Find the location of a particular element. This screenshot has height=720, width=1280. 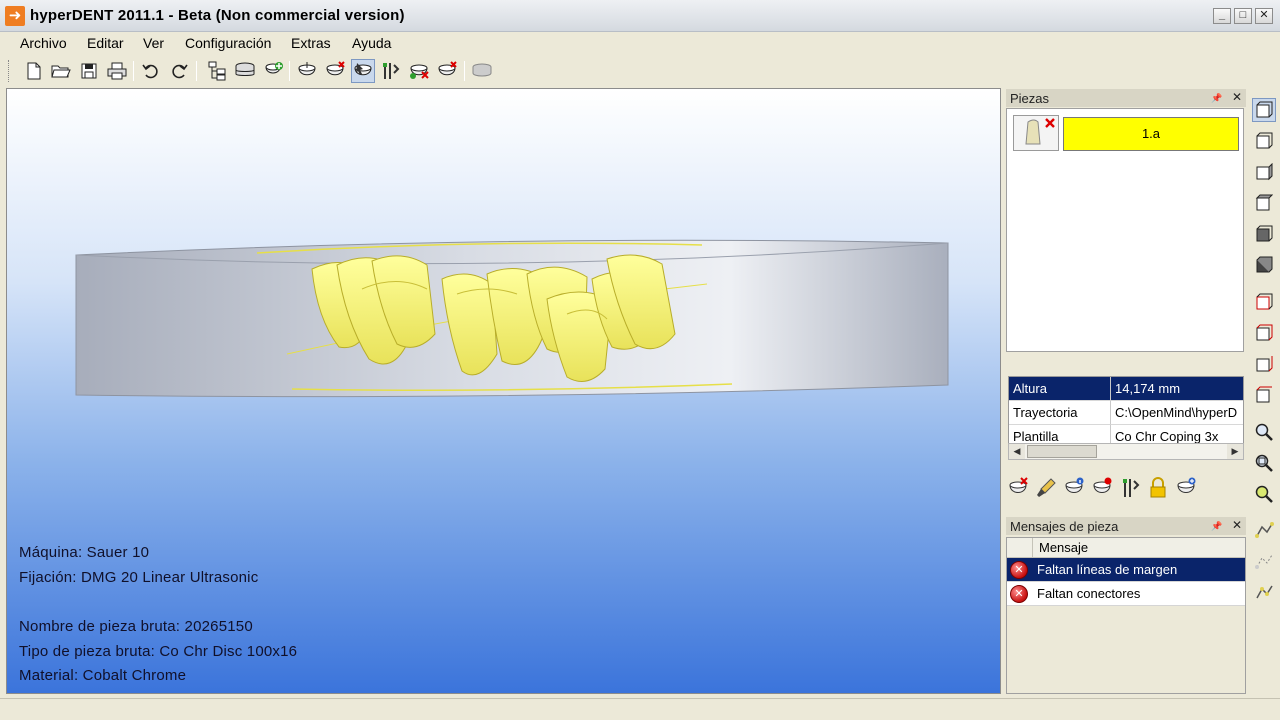

piece-thumbnail is located at coordinates (1036, 133).